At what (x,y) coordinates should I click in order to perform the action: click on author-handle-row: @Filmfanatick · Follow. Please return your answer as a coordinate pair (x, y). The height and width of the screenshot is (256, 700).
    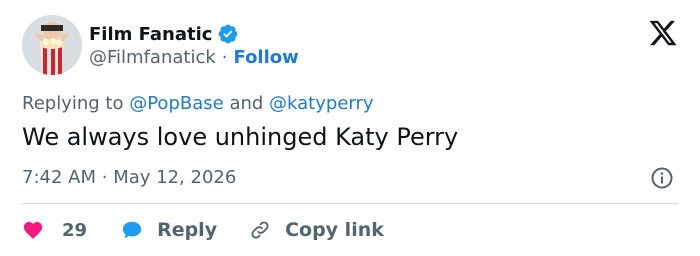
    Looking at the image, I should click on (194, 57).